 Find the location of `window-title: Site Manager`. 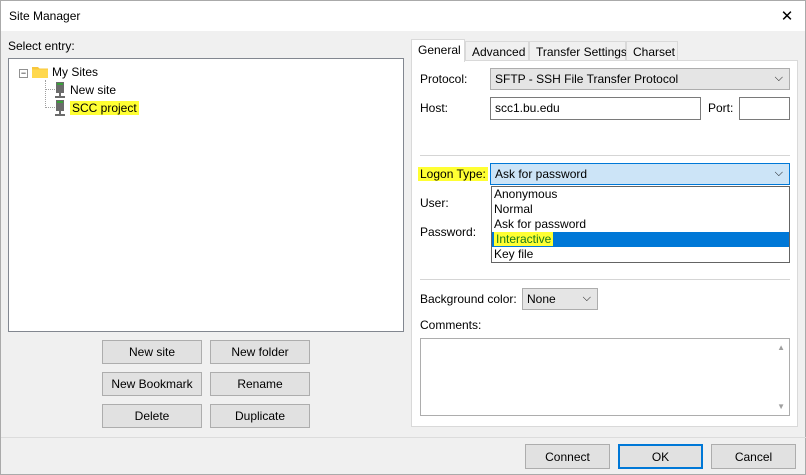

window-title: Site Manager is located at coordinates (45, 16).